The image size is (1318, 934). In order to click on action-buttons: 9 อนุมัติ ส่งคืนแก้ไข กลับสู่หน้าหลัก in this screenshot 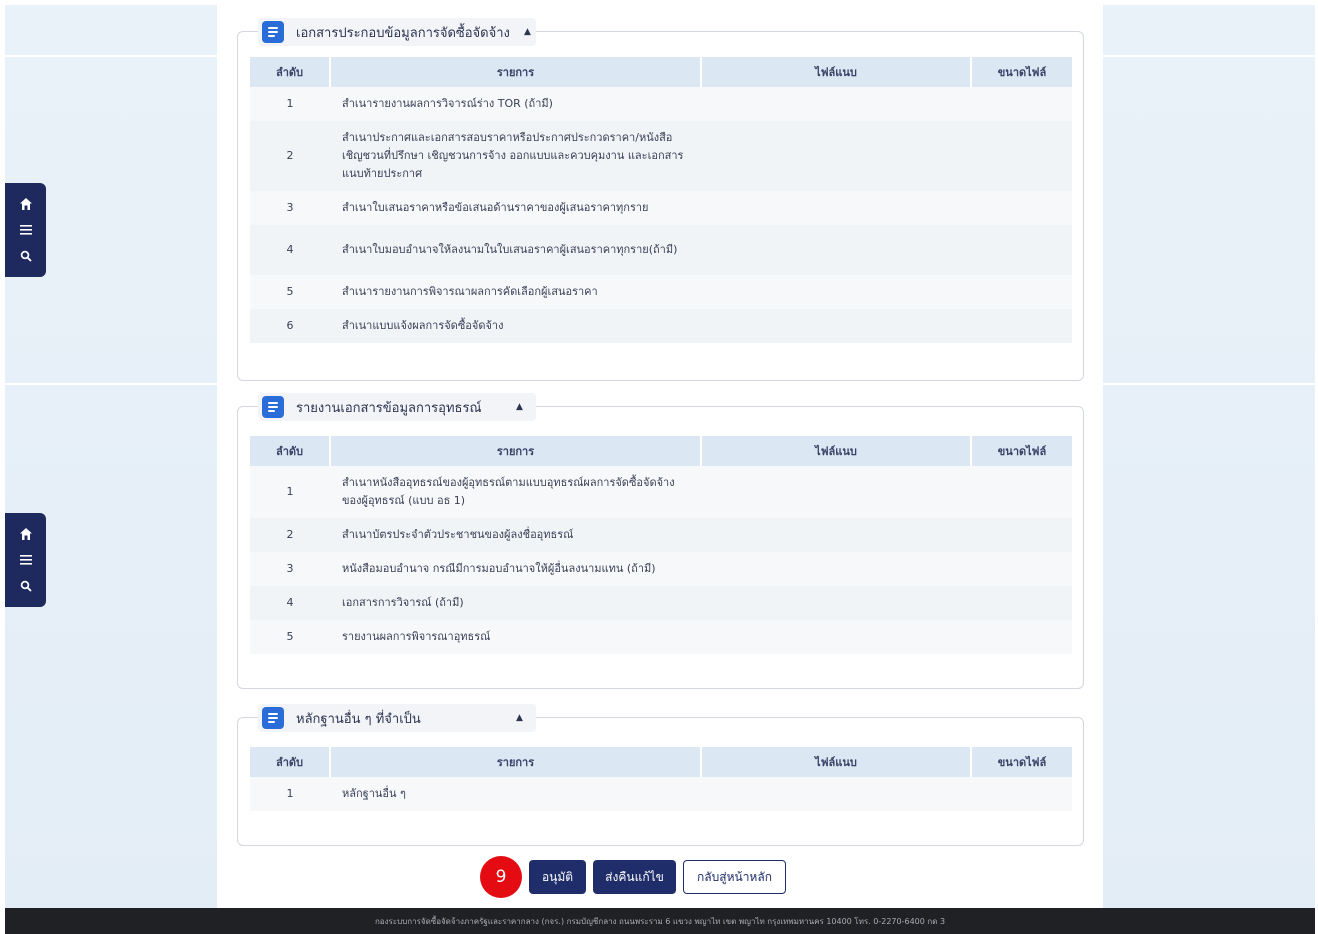, I will do `click(659, 877)`.